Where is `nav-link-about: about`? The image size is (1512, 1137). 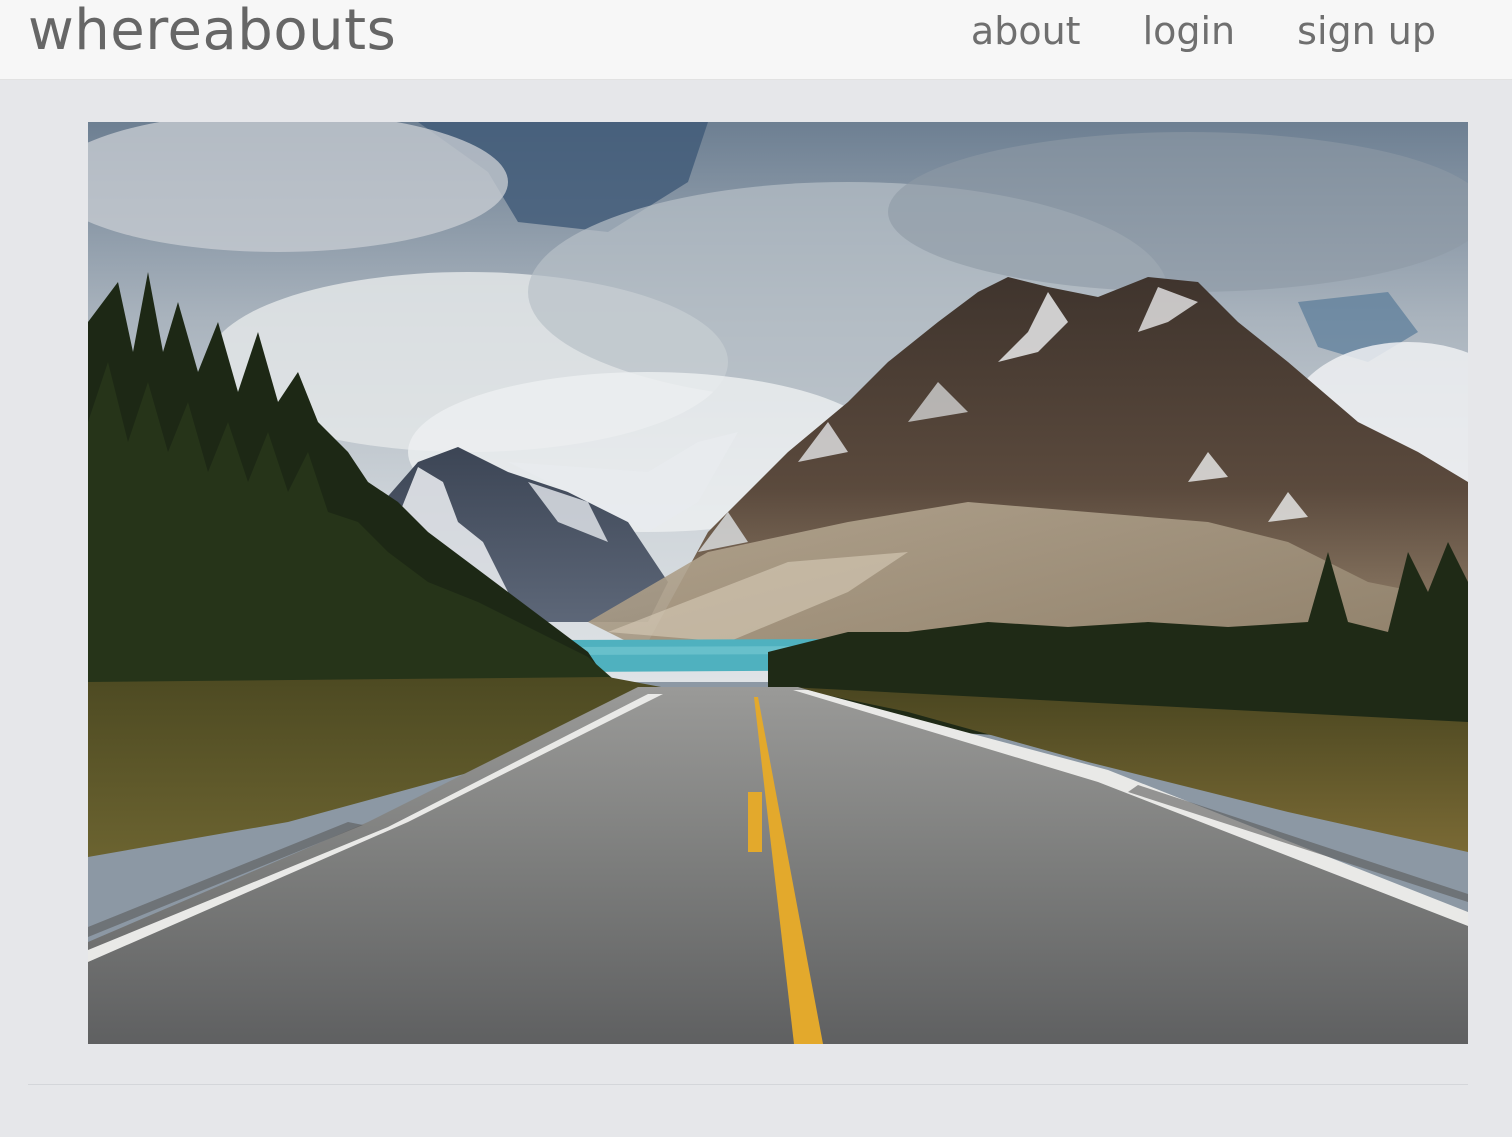
nav-link-about: about is located at coordinates (1026, 31).